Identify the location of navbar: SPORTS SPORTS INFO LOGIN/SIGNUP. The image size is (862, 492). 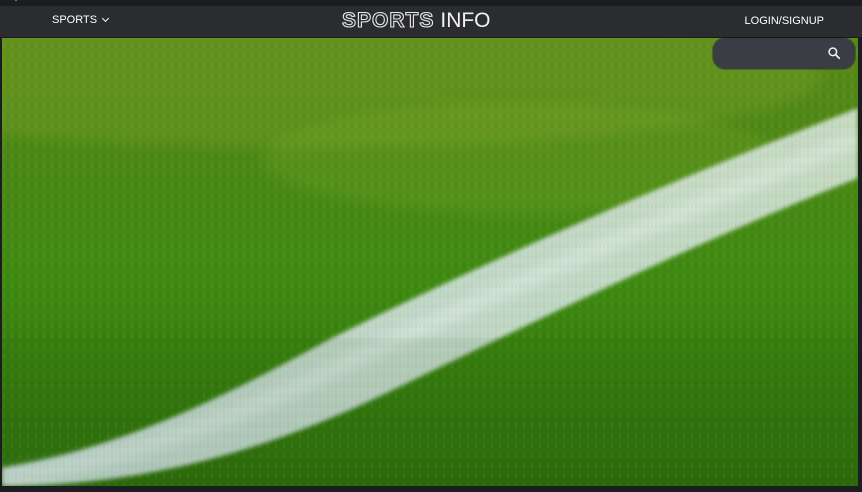
(431, 22).